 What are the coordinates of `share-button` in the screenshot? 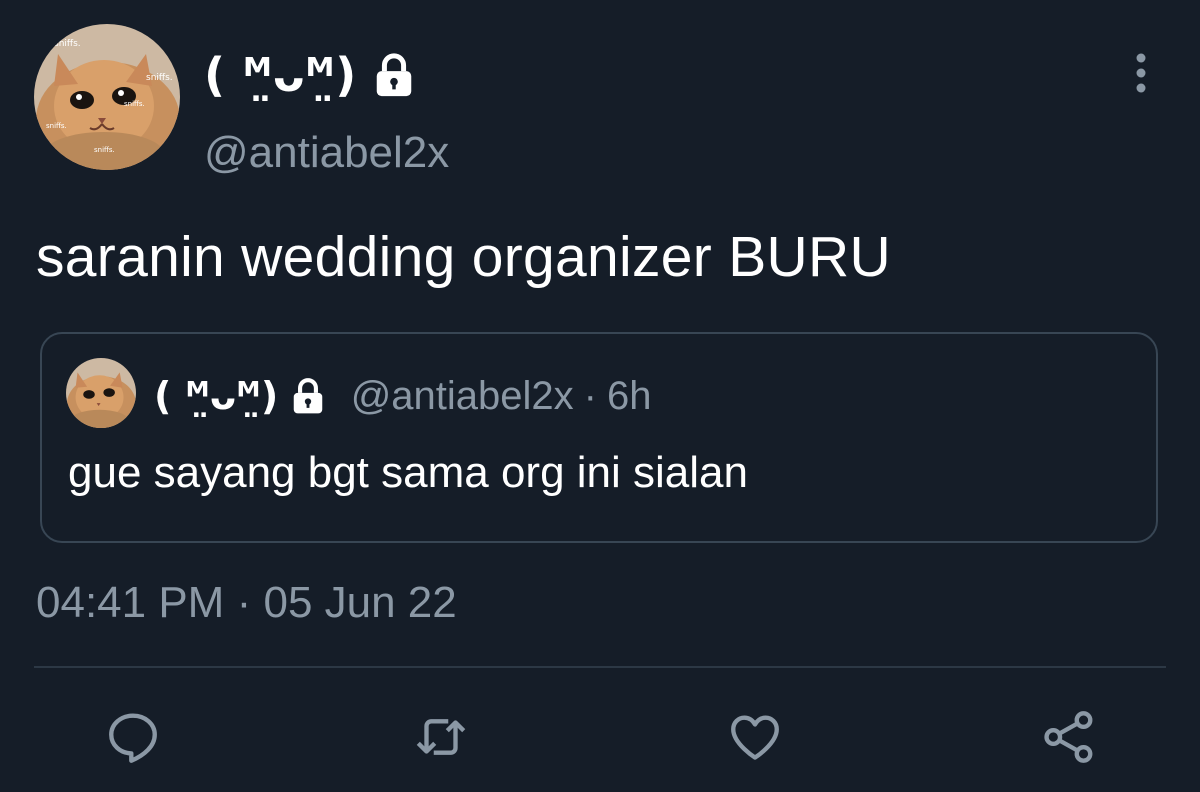 It's located at (1069, 737).